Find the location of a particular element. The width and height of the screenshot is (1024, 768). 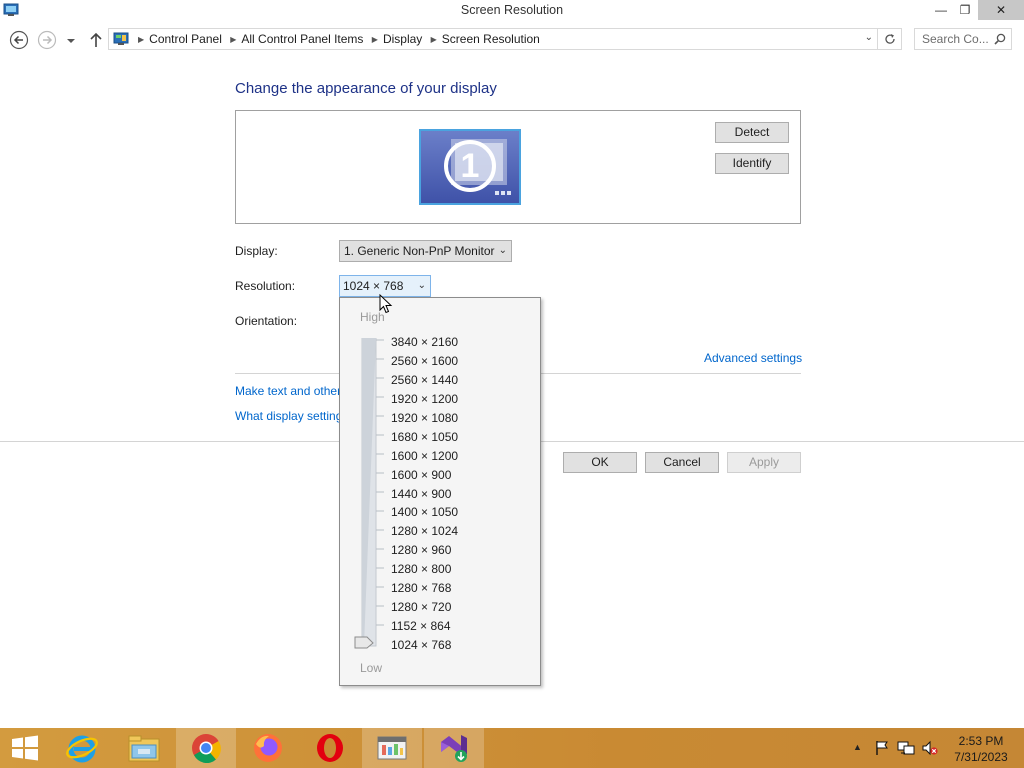

apply-button: Apply is located at coordinates (764, 462).